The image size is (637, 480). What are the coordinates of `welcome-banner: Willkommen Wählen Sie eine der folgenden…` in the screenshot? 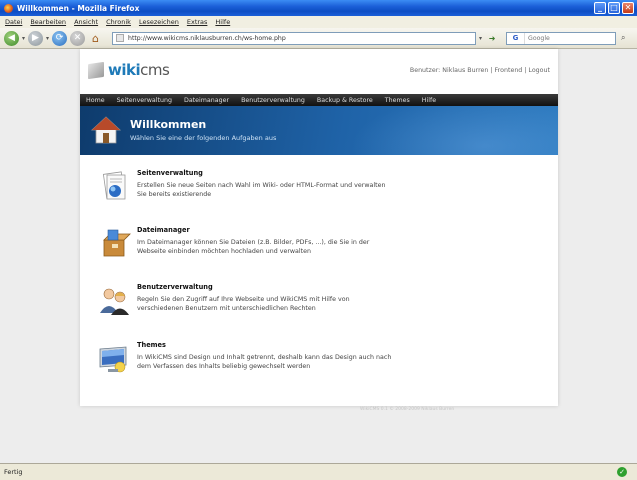 It's located at (319, 130).